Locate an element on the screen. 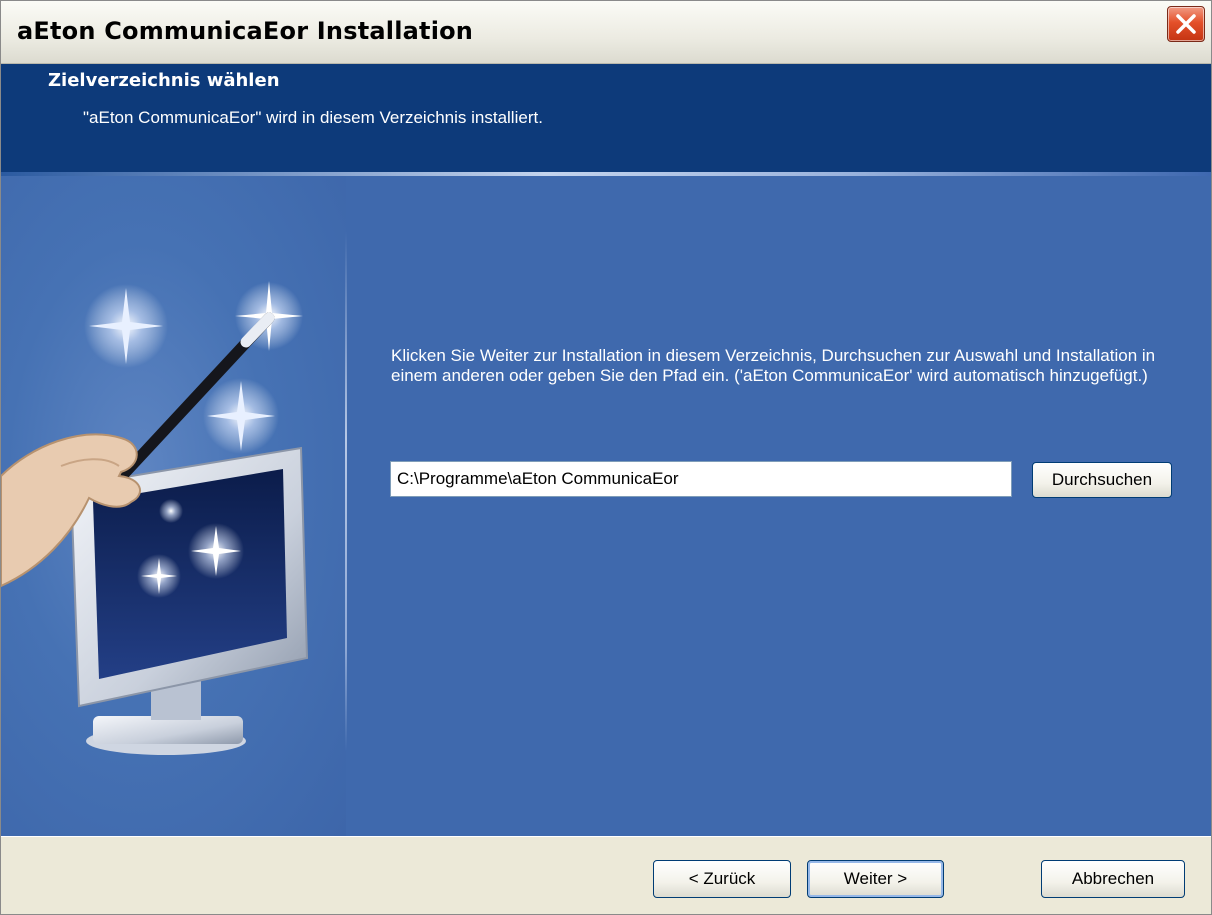  page-title: Zielverzeichnis wählen is located at coordinates (164, 80).